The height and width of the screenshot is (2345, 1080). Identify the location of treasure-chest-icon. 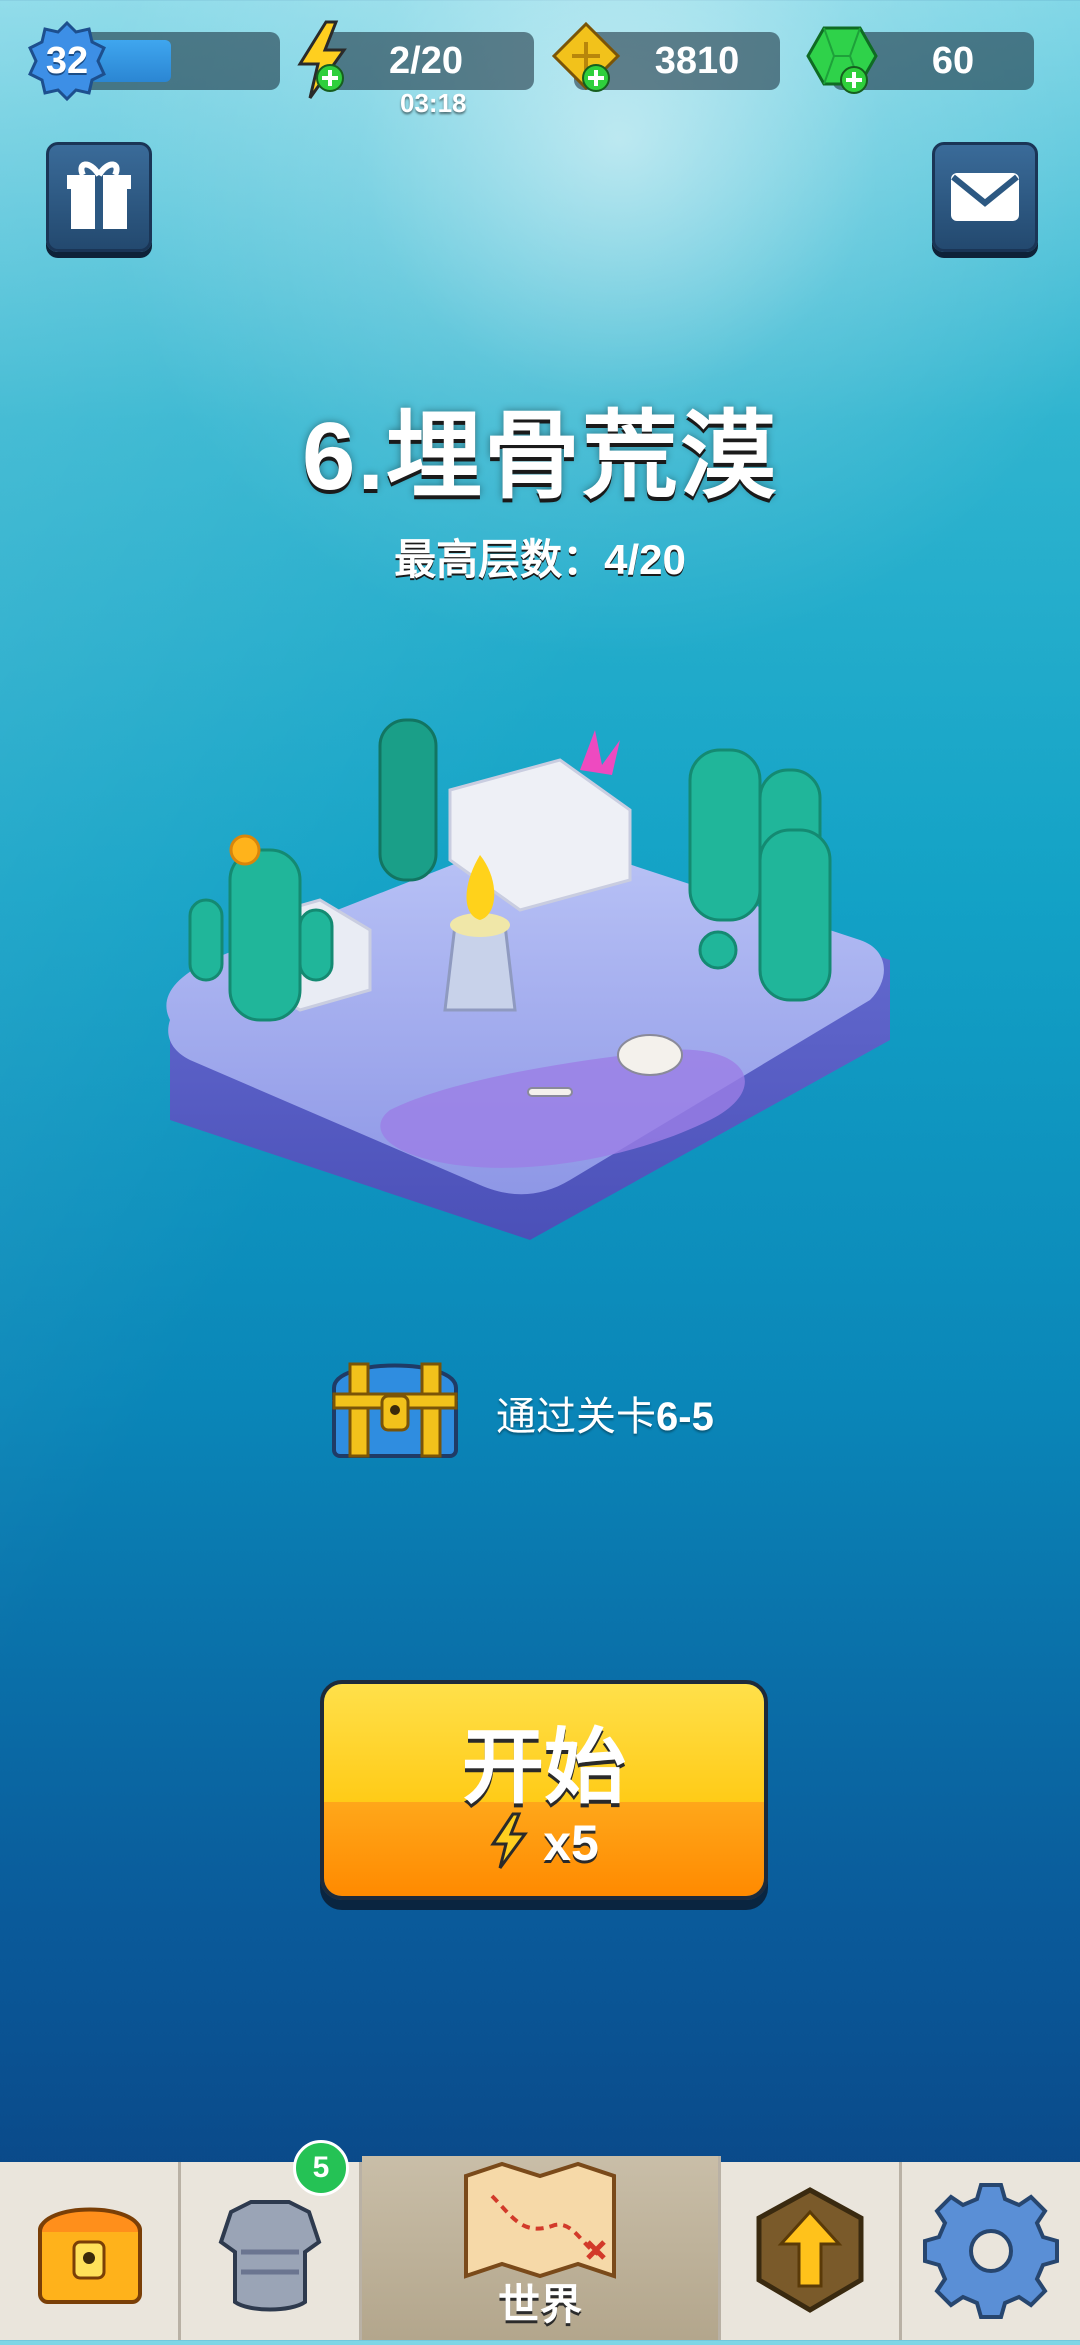
(395, 1410).